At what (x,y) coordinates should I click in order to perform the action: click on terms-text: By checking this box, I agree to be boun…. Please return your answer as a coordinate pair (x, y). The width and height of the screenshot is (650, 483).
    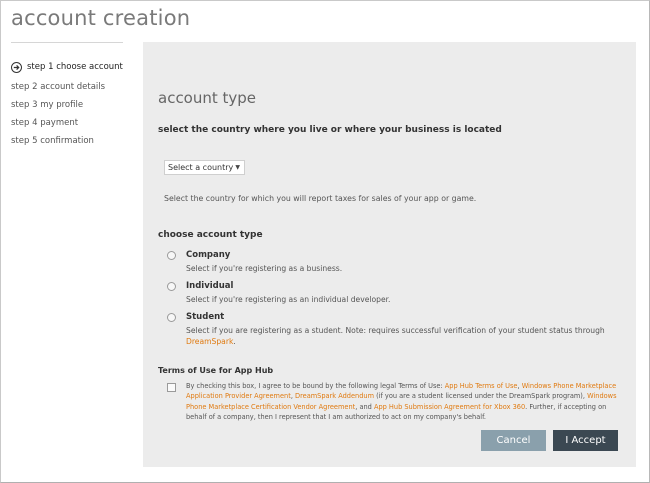
    Looking at the image, I should click on (406, 402).